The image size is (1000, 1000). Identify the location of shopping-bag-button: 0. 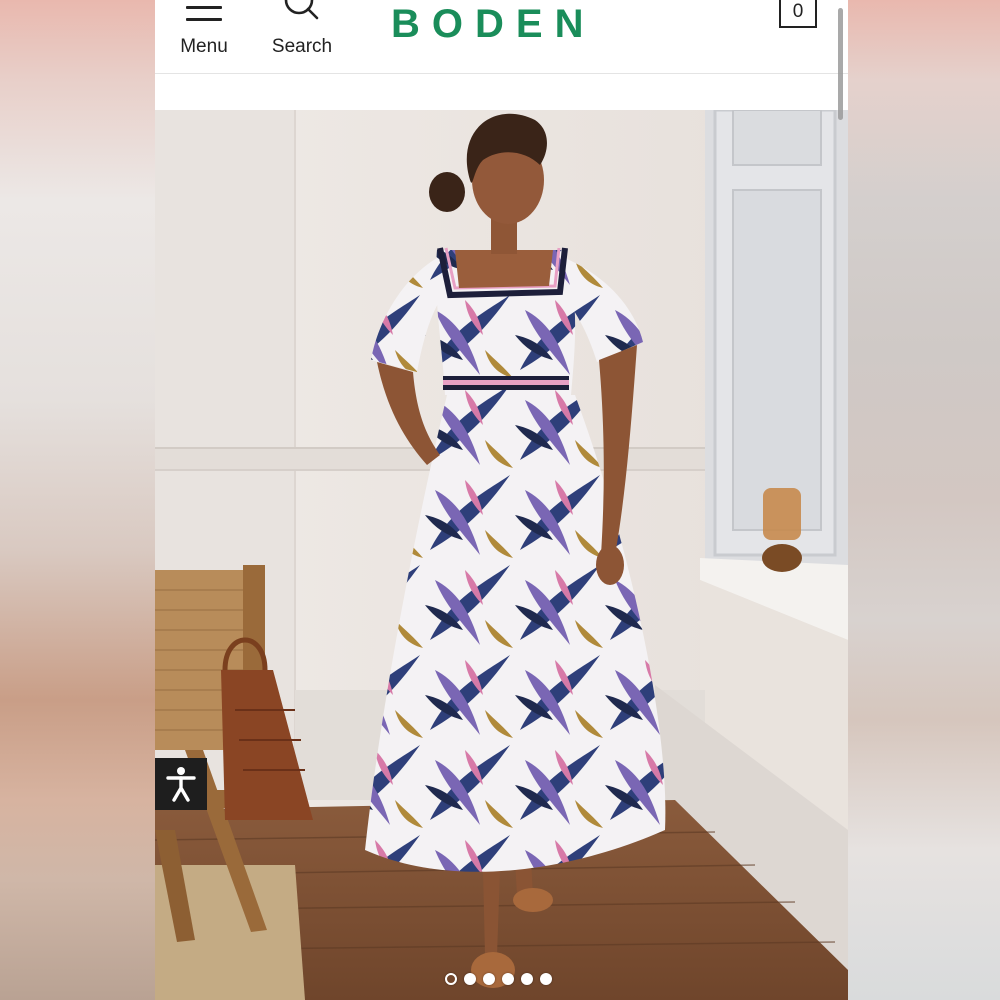
(798, 14).